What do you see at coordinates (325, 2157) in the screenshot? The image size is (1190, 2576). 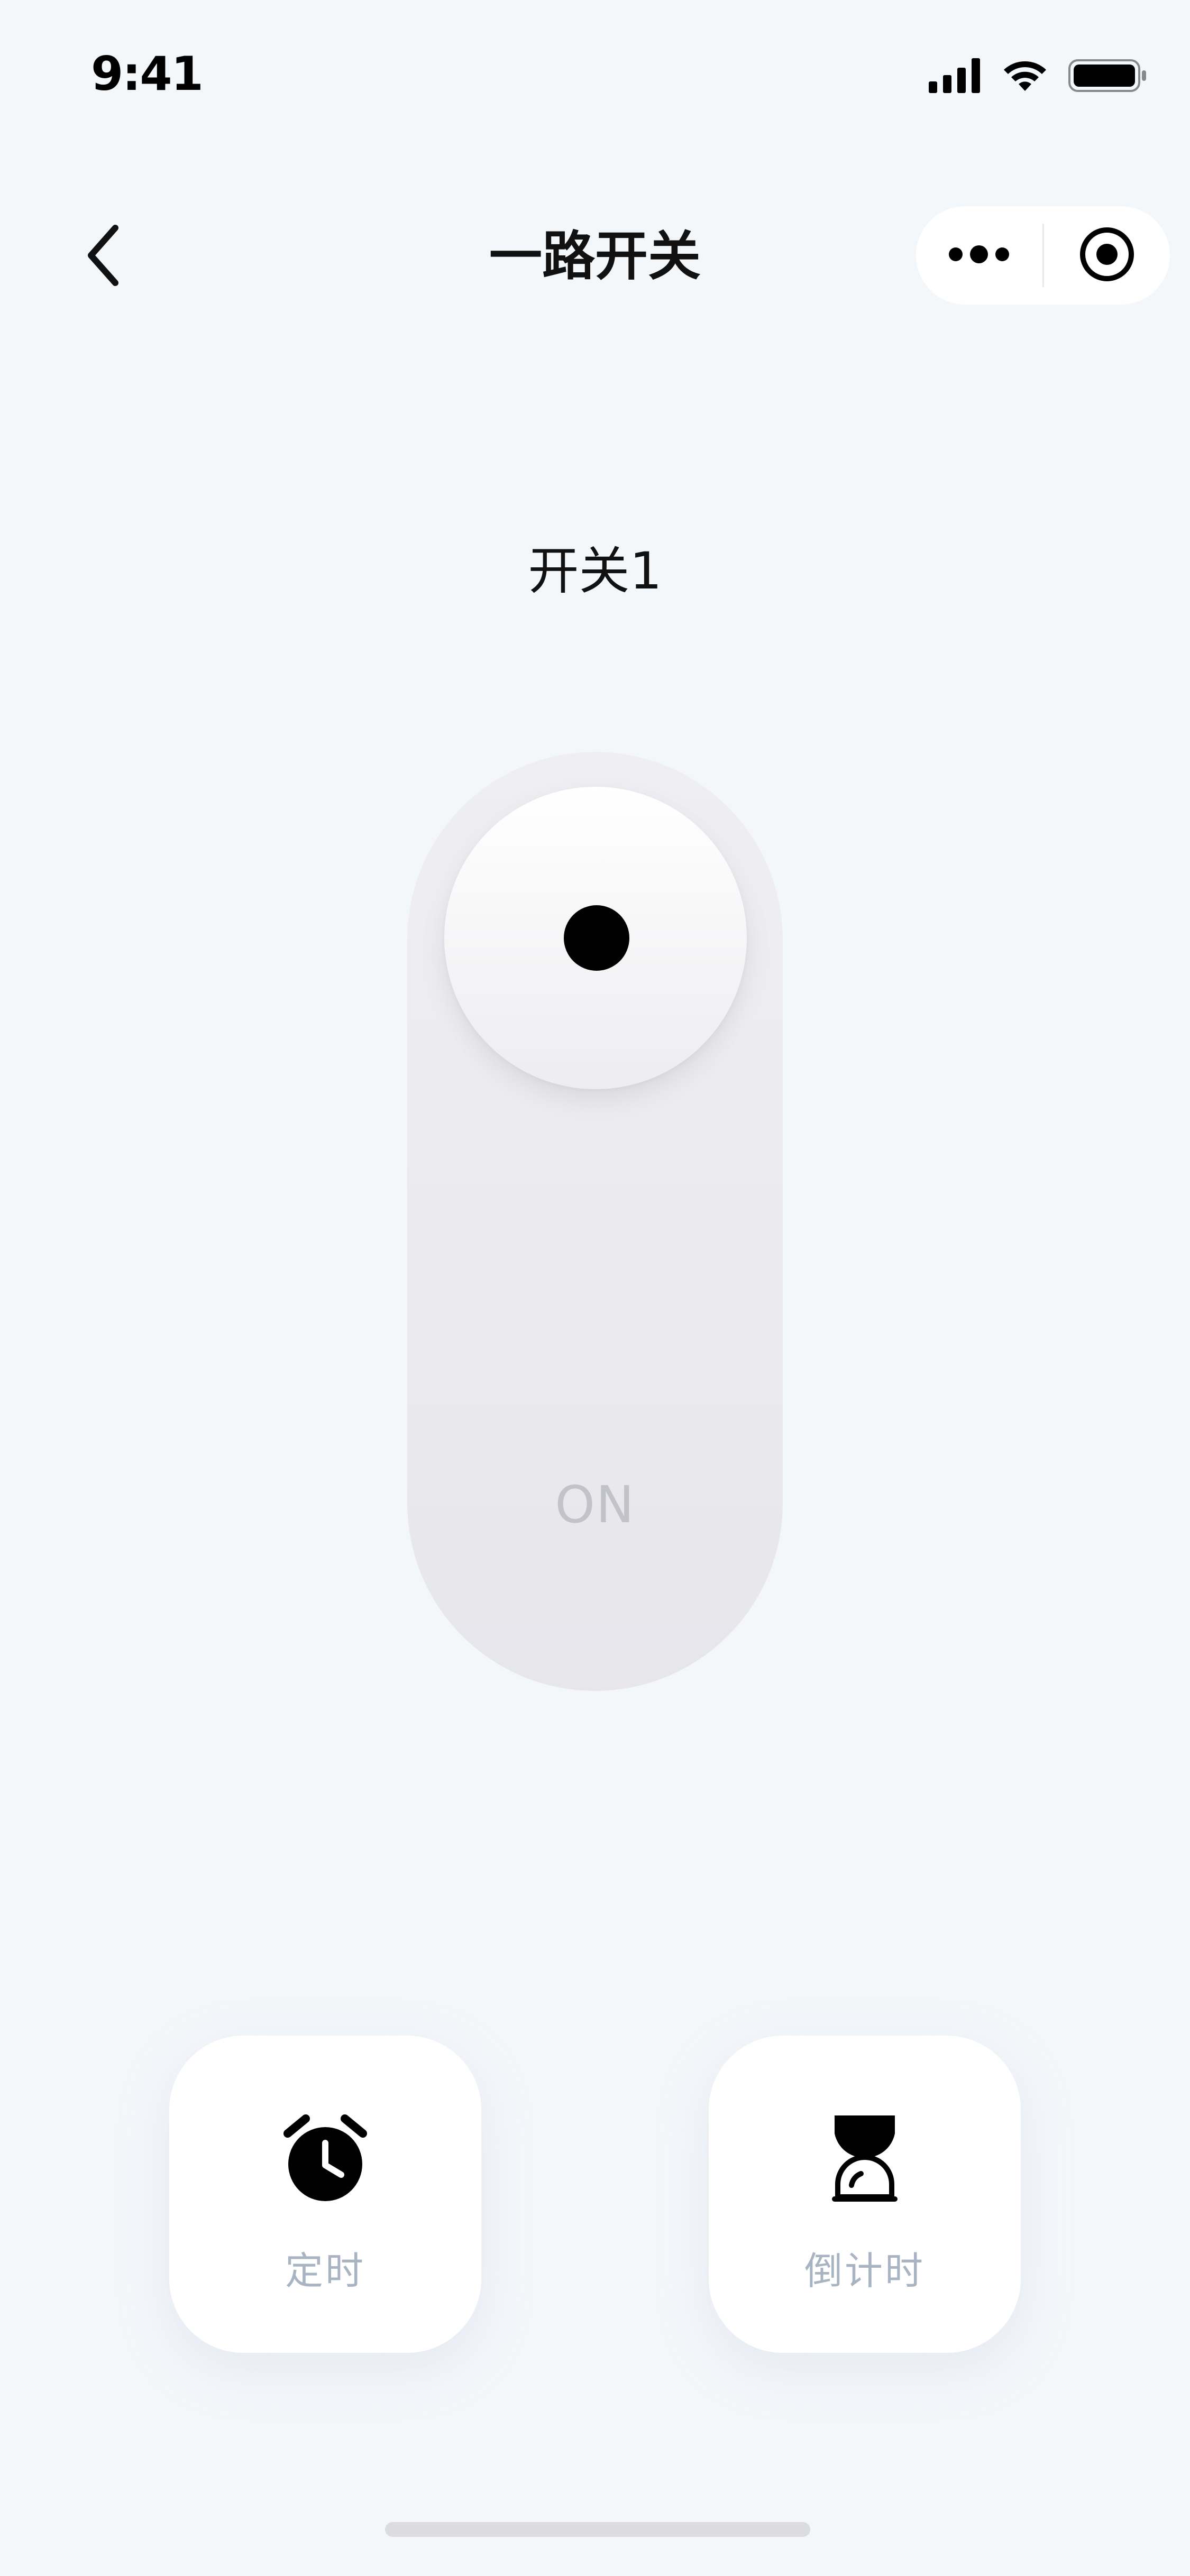 I see `alarm-clock-icon` at bounding box center [325, 2157].